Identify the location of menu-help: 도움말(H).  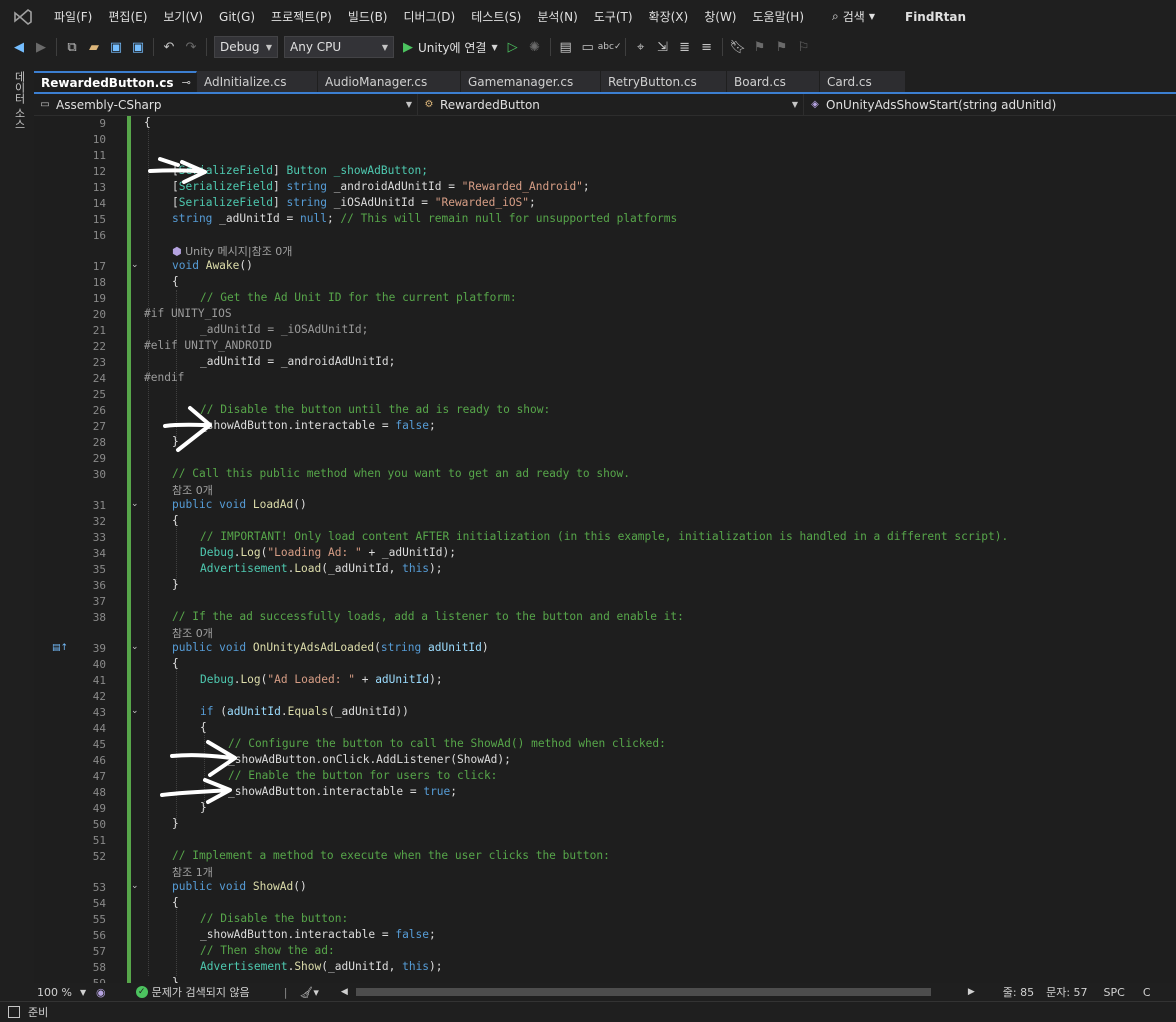
(779, 16).